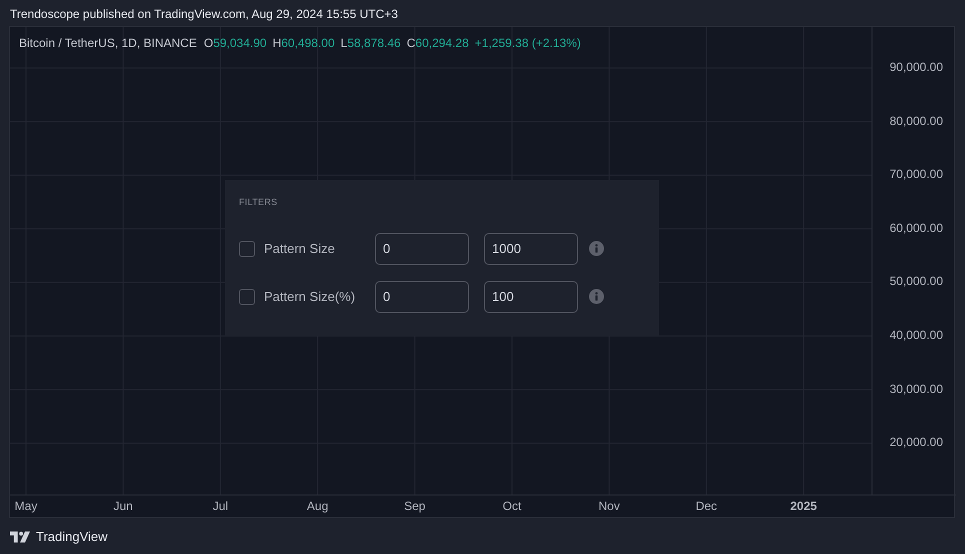  What do you see at coordinates (277, 43) in the screenshot?
I see `ohlc-label: H` at bounding box center [277, 43].